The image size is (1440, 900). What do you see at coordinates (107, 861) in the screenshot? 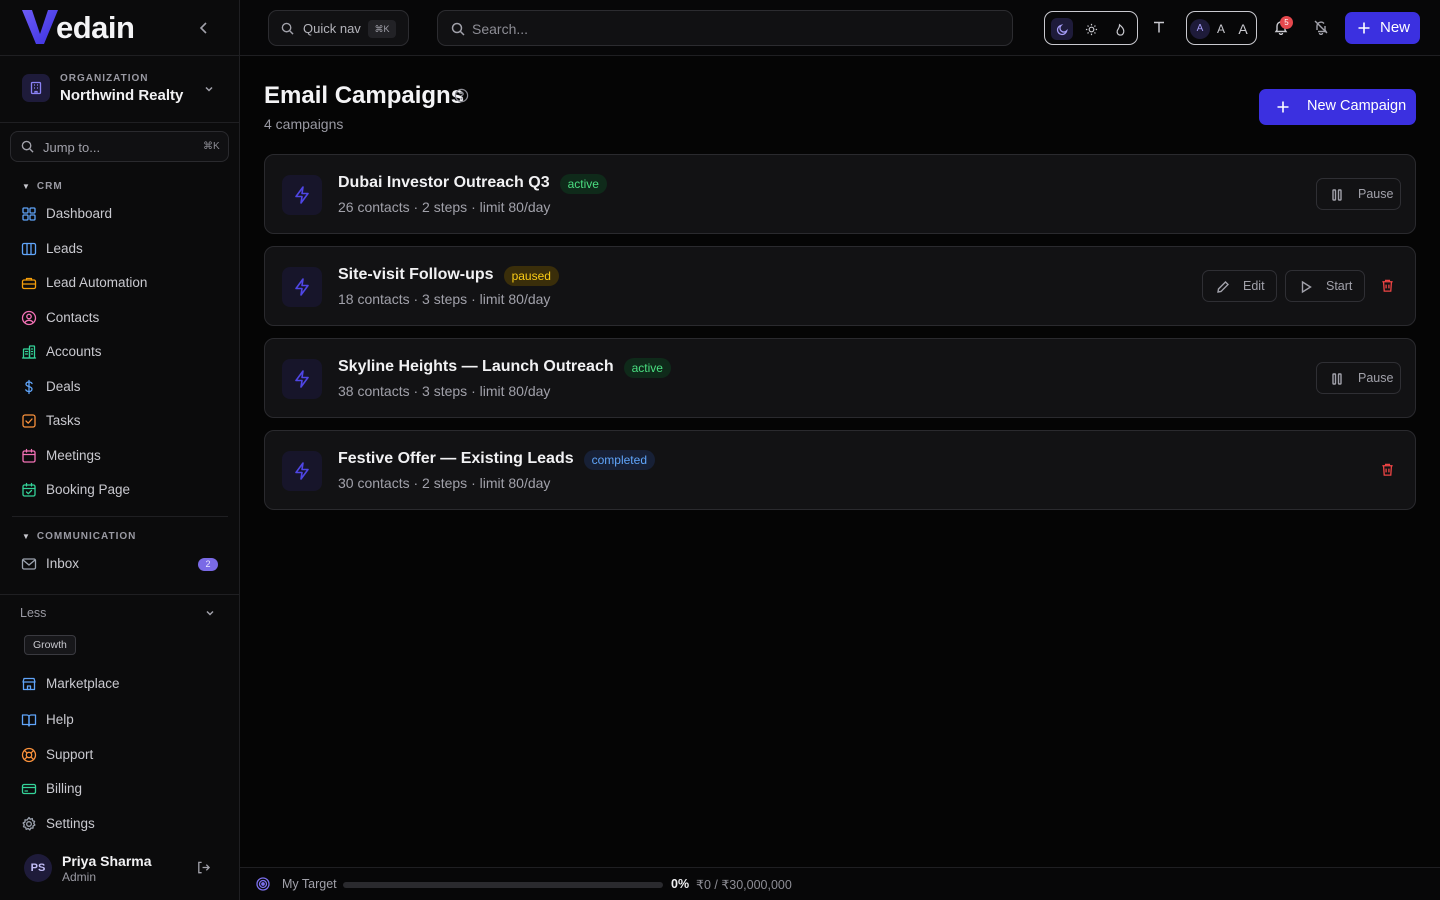
I see `user-name: Priya Sharma` at bounding box center [107, 861].